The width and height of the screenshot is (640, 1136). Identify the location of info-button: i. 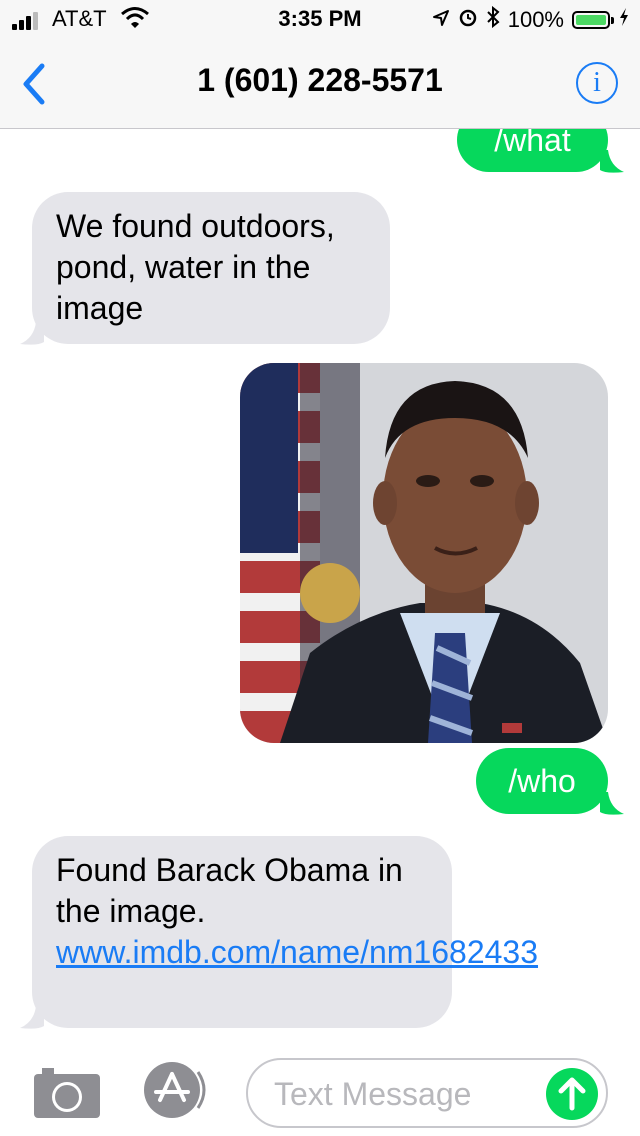
(597, 83).